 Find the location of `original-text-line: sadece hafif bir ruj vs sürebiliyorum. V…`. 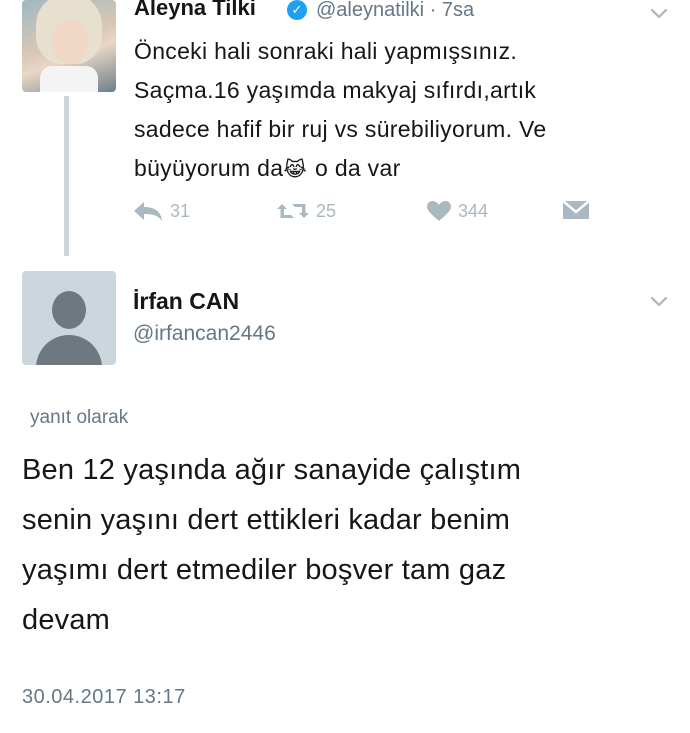

original-text-line: sadece hafif bir ruj vs sürebiliyorum. V… is located at coordinates (340, 129).